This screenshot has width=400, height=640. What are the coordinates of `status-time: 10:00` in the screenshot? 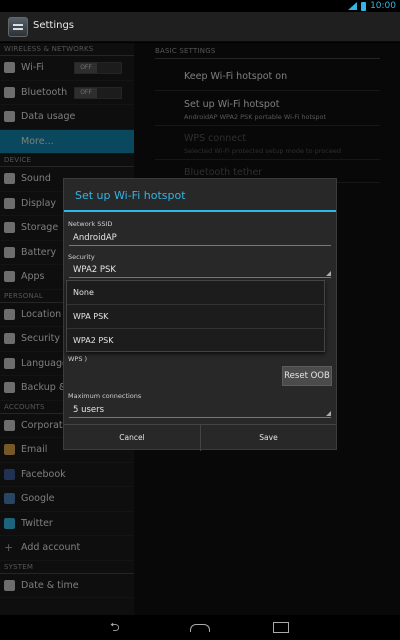 It's located at (383, 6).